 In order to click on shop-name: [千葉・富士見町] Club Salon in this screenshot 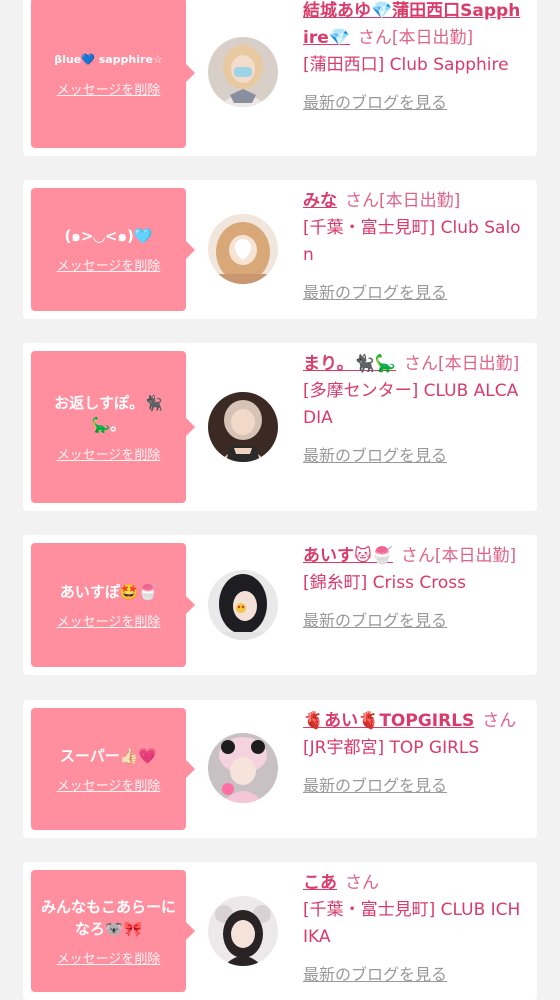, I will do `click(412, 241)`.